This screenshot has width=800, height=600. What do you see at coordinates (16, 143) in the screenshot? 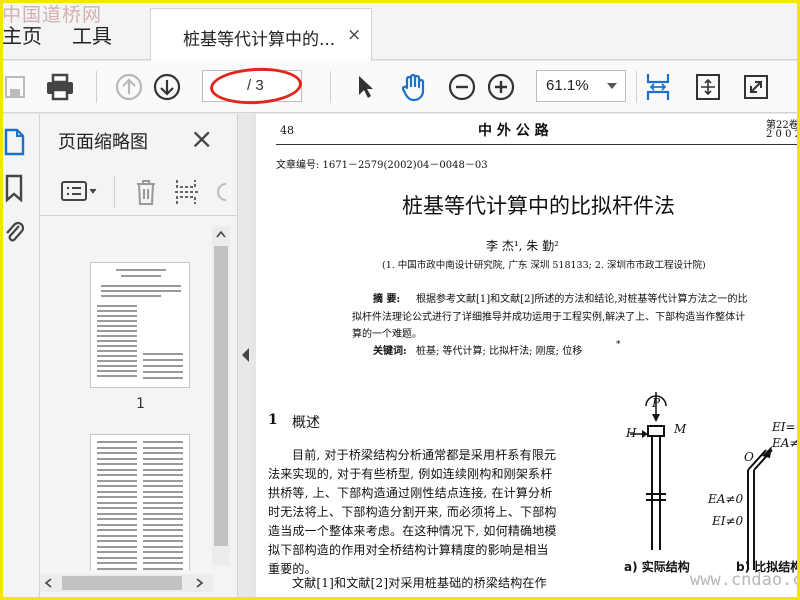
I see `page-thumbnails-icon` at bounding box center [16, 143].